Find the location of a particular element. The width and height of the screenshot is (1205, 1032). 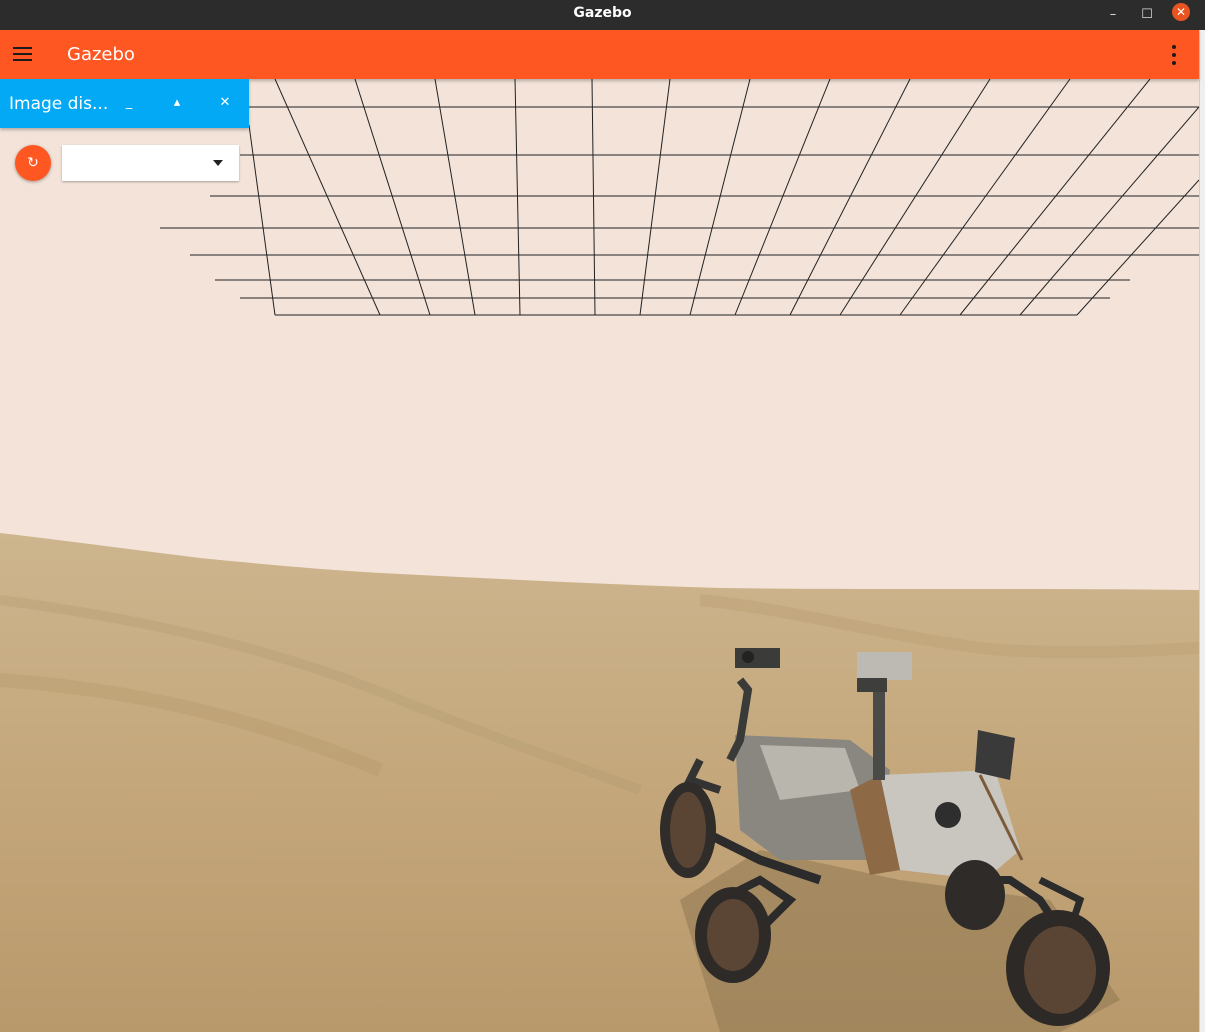

window-titlebar: Gazebo – ☐ ✕ is located at coordinates (602, 15).